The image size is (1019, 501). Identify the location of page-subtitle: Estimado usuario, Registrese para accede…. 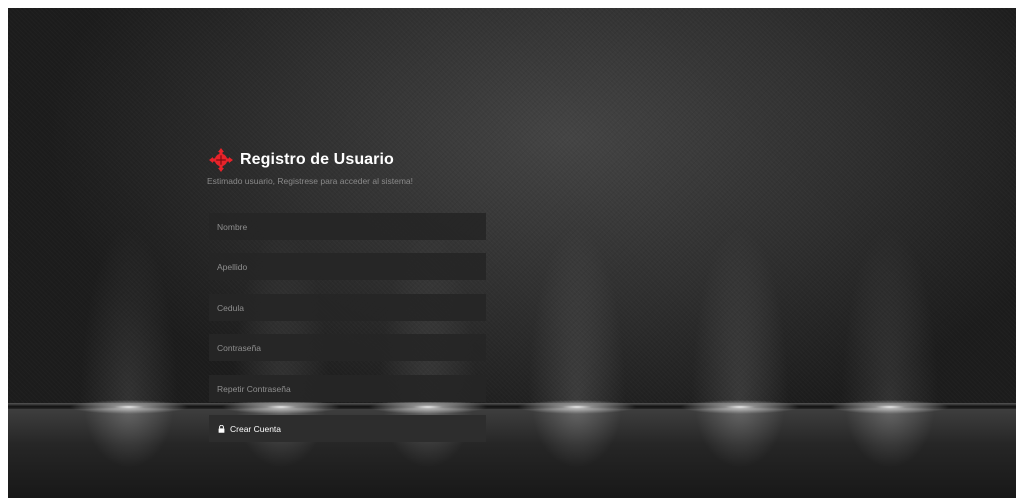
(310, 181).